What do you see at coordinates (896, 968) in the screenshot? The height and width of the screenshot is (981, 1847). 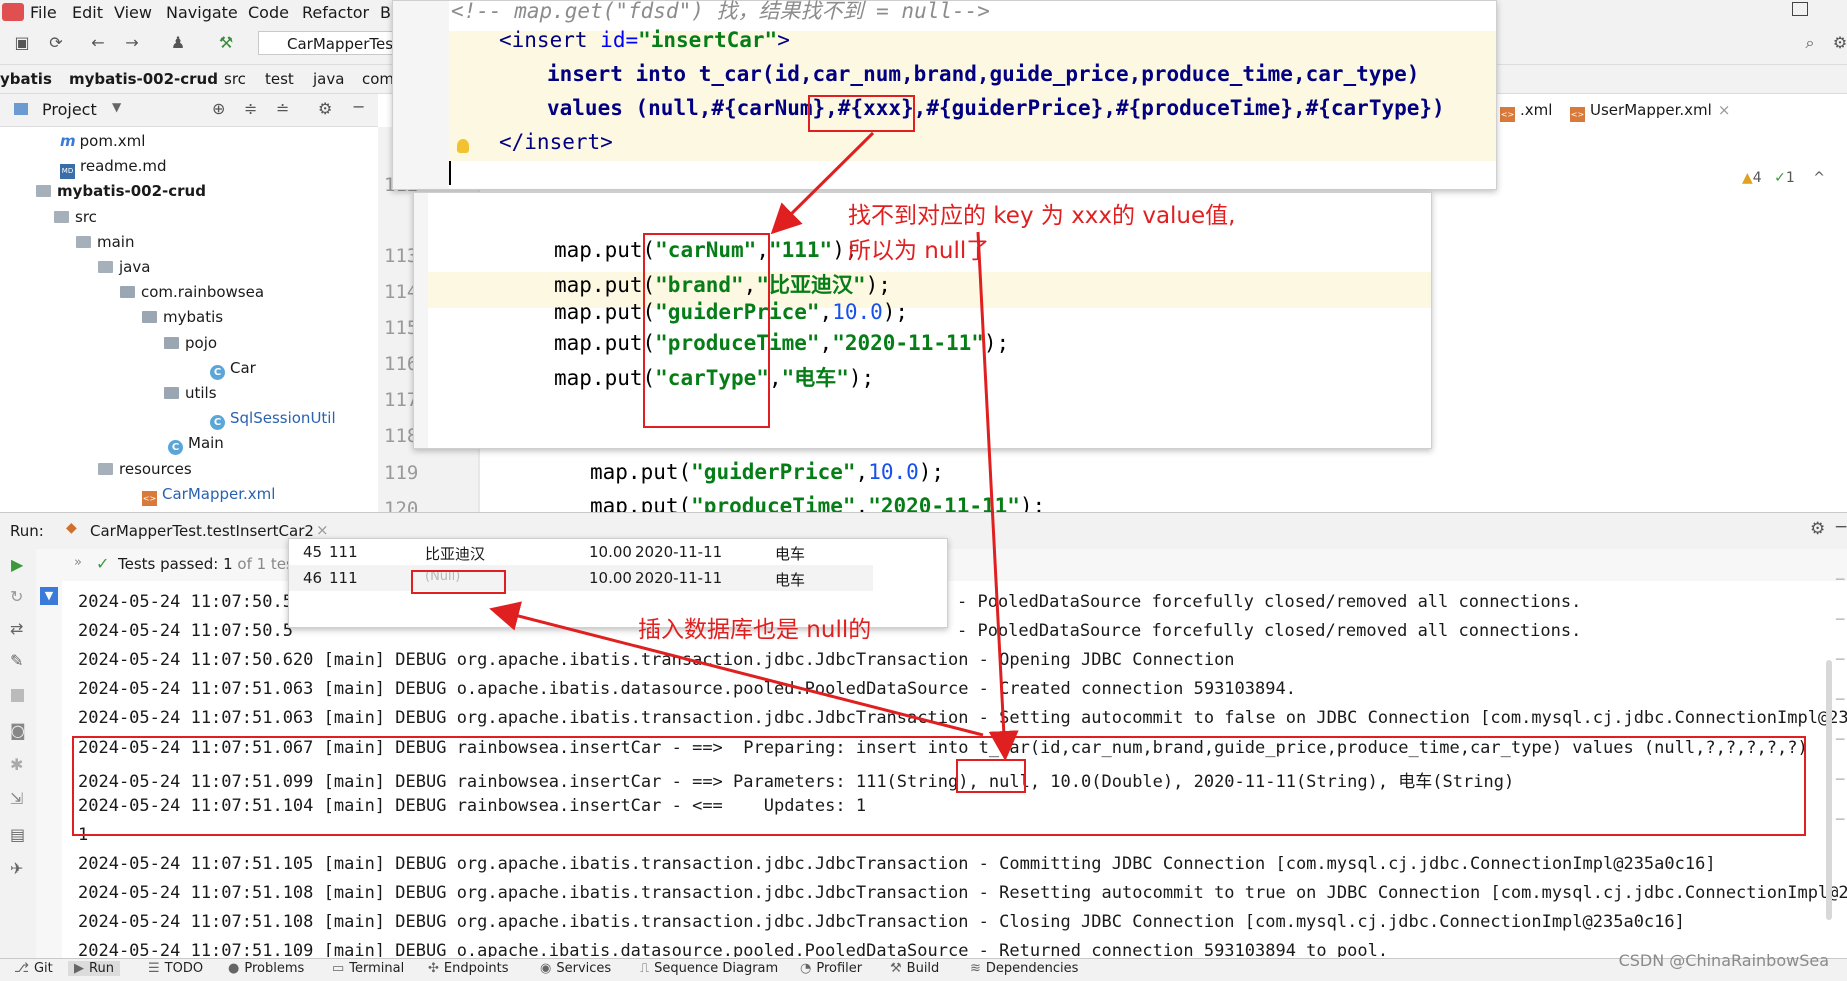 I see `hammer-icon: ⚒` at bounding box center [896, 968].